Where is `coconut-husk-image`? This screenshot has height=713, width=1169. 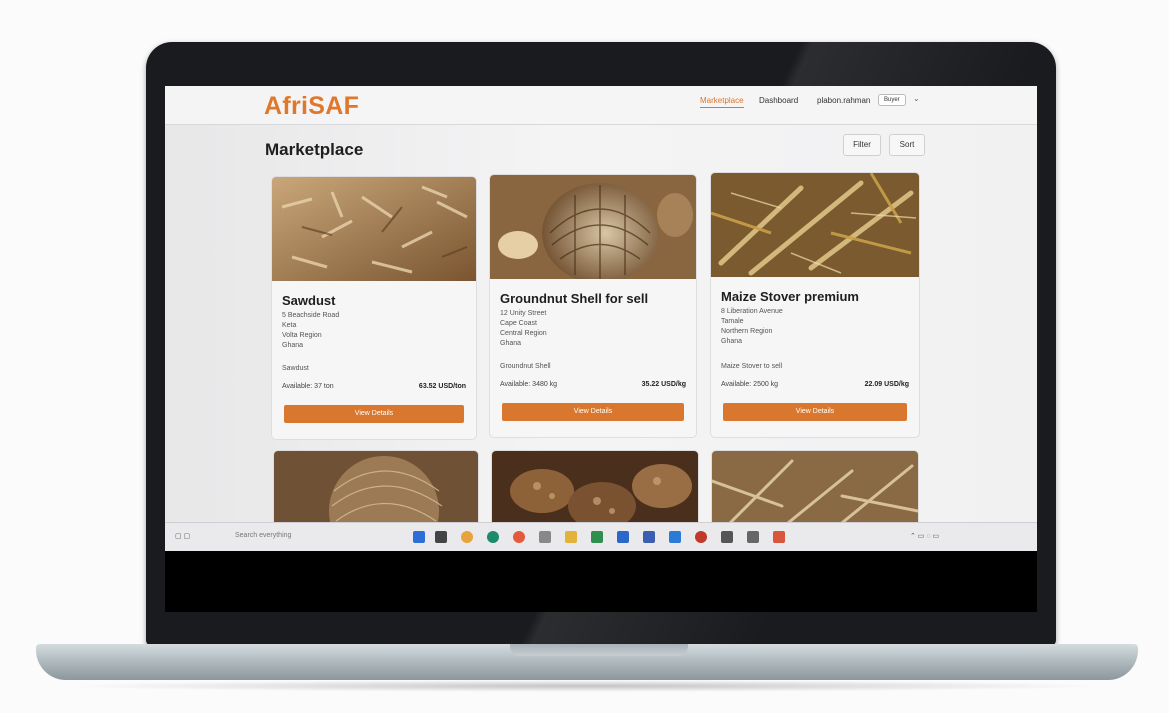
coconut-husk-image is located at coordinates (376, 486).